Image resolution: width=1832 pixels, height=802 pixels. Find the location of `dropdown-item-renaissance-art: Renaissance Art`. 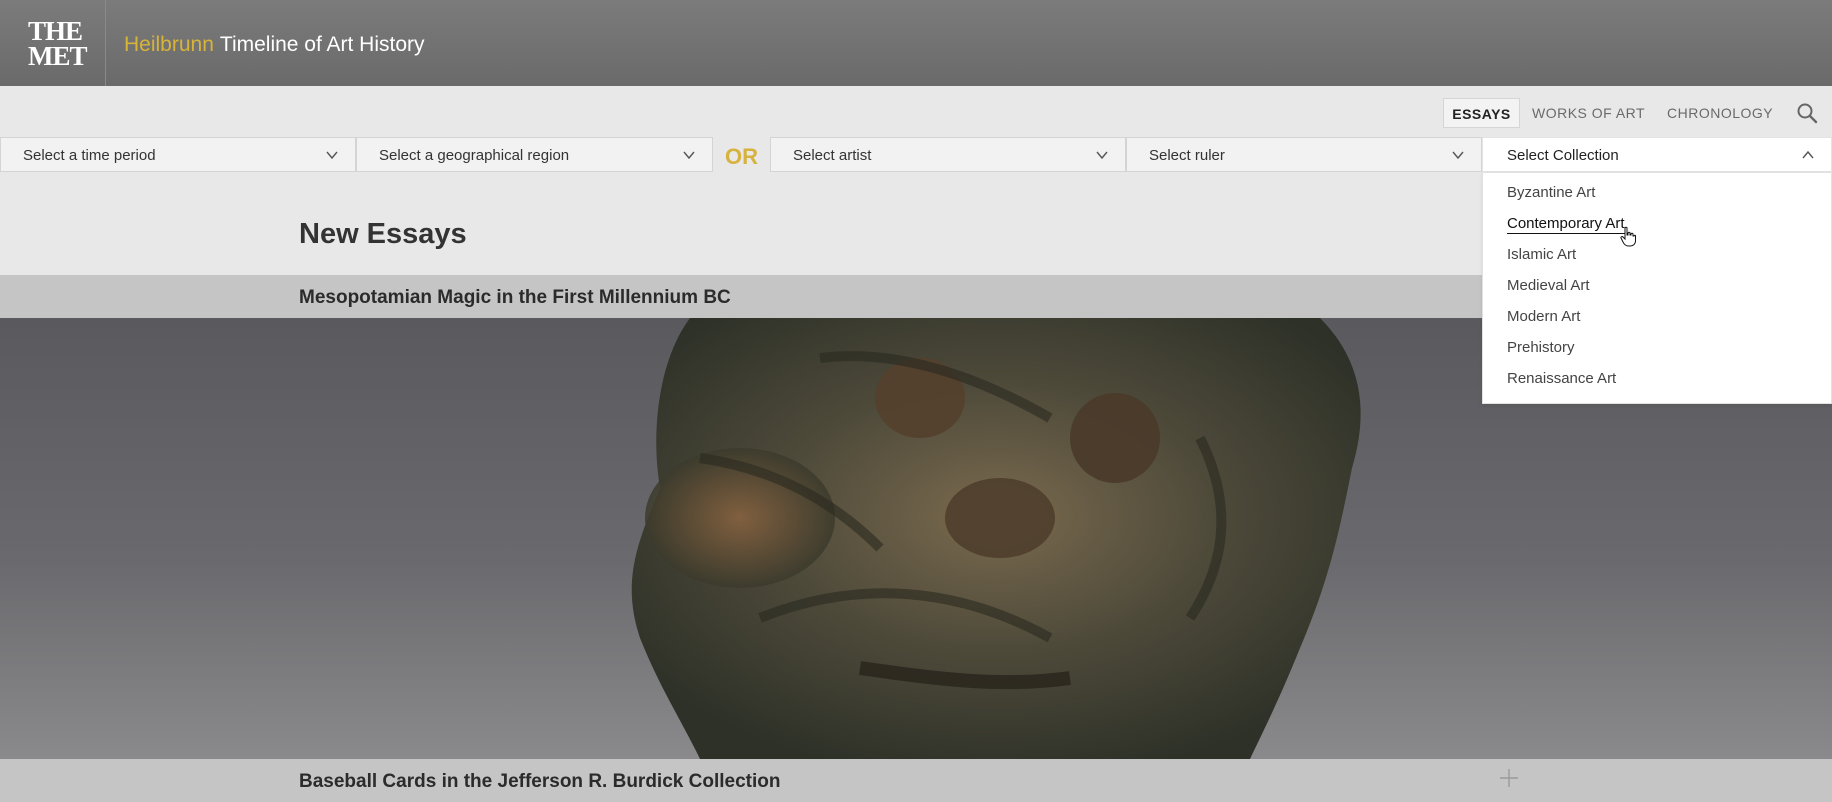

dropdown-item-renaissance-art: Renaissance Art is located at coordinates (1561, 378).